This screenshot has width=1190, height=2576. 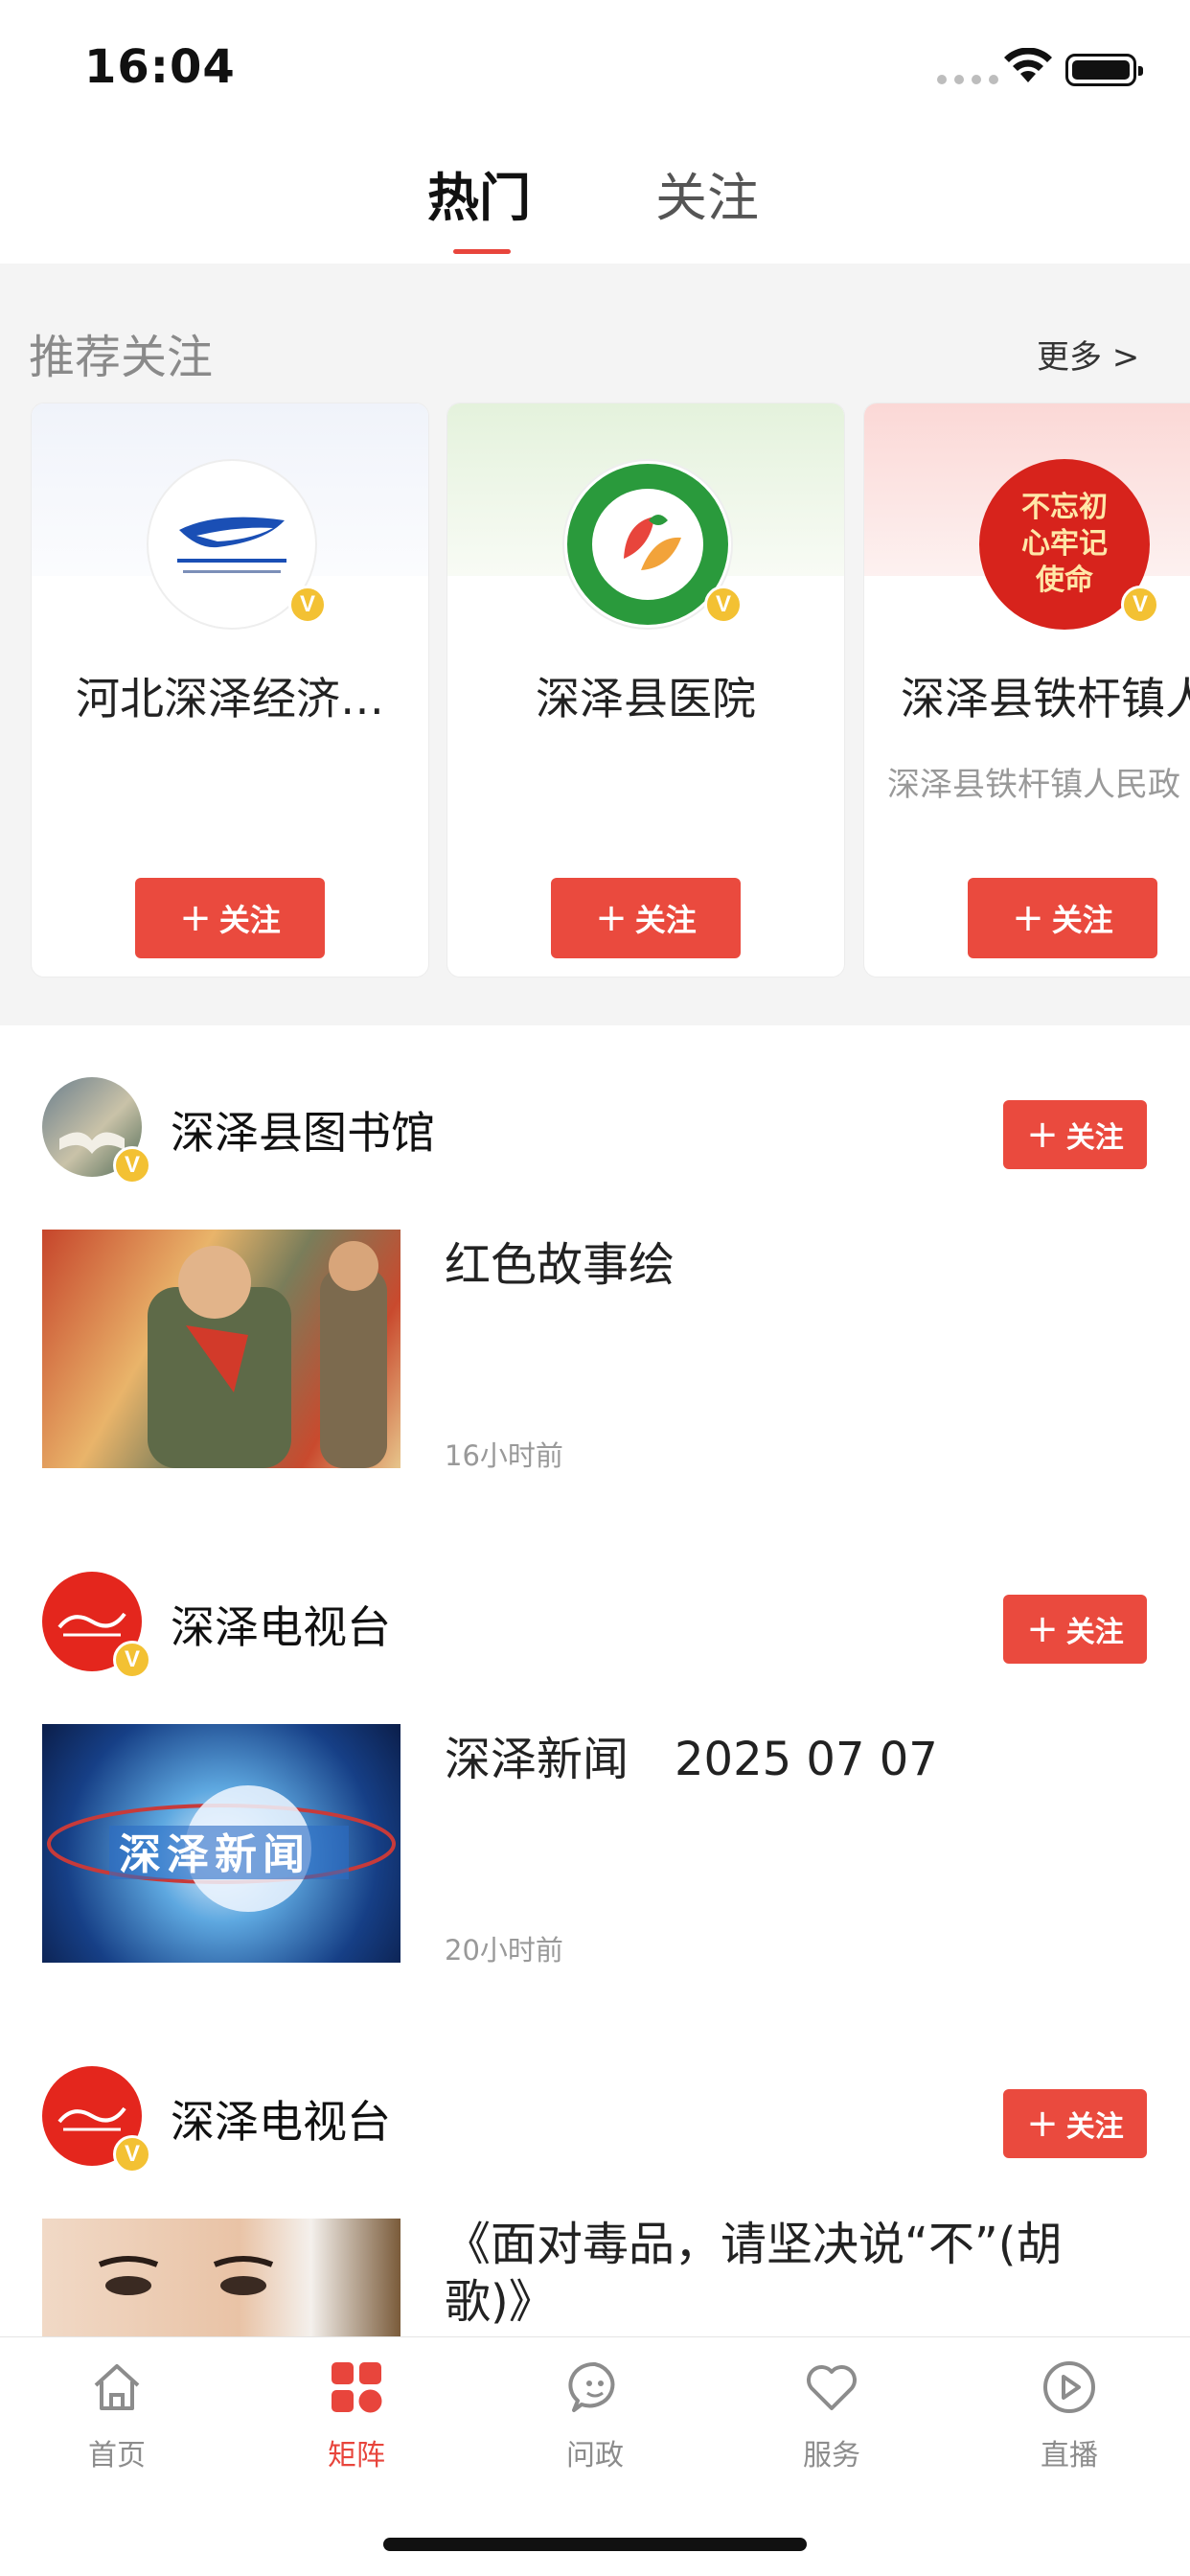 What do you see at coordinates (1069, 2387) in the screenshot?
I see `play-icon` at bounding box center [1069, 2387].